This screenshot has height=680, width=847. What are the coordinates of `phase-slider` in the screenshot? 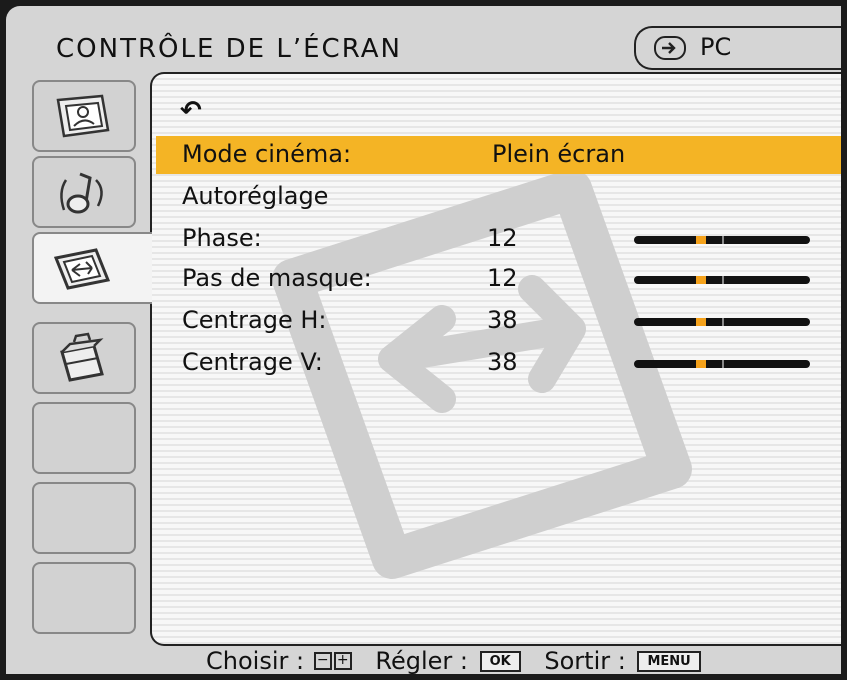 It's located at (722, 240).